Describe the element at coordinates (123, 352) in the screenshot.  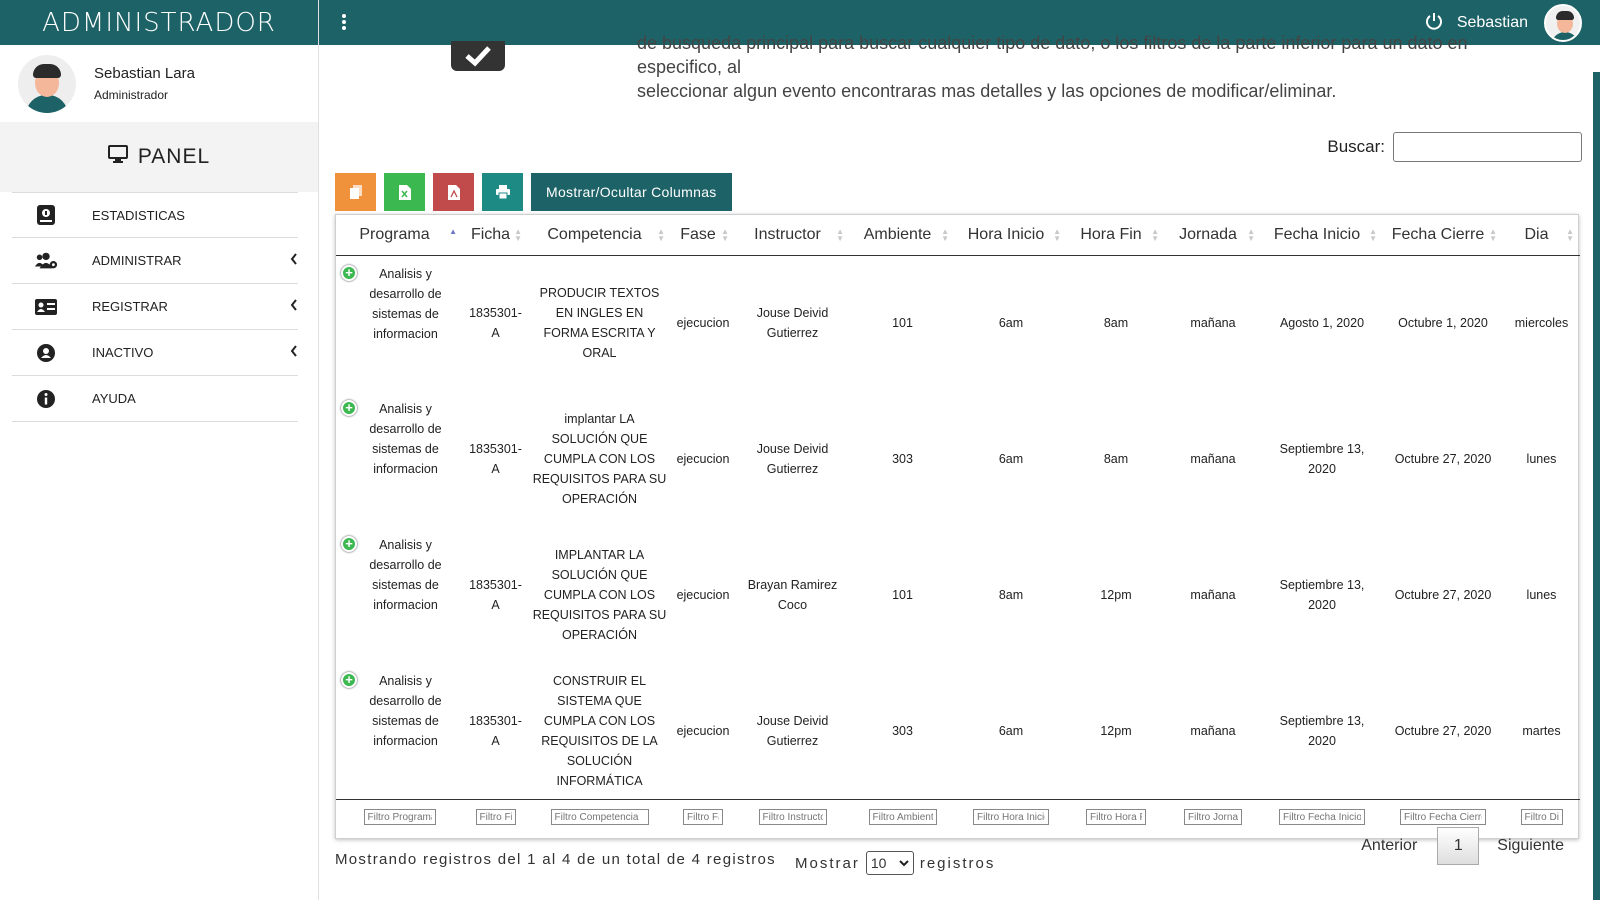
I see `sidebar-item-label: INACTIVO` at that location.